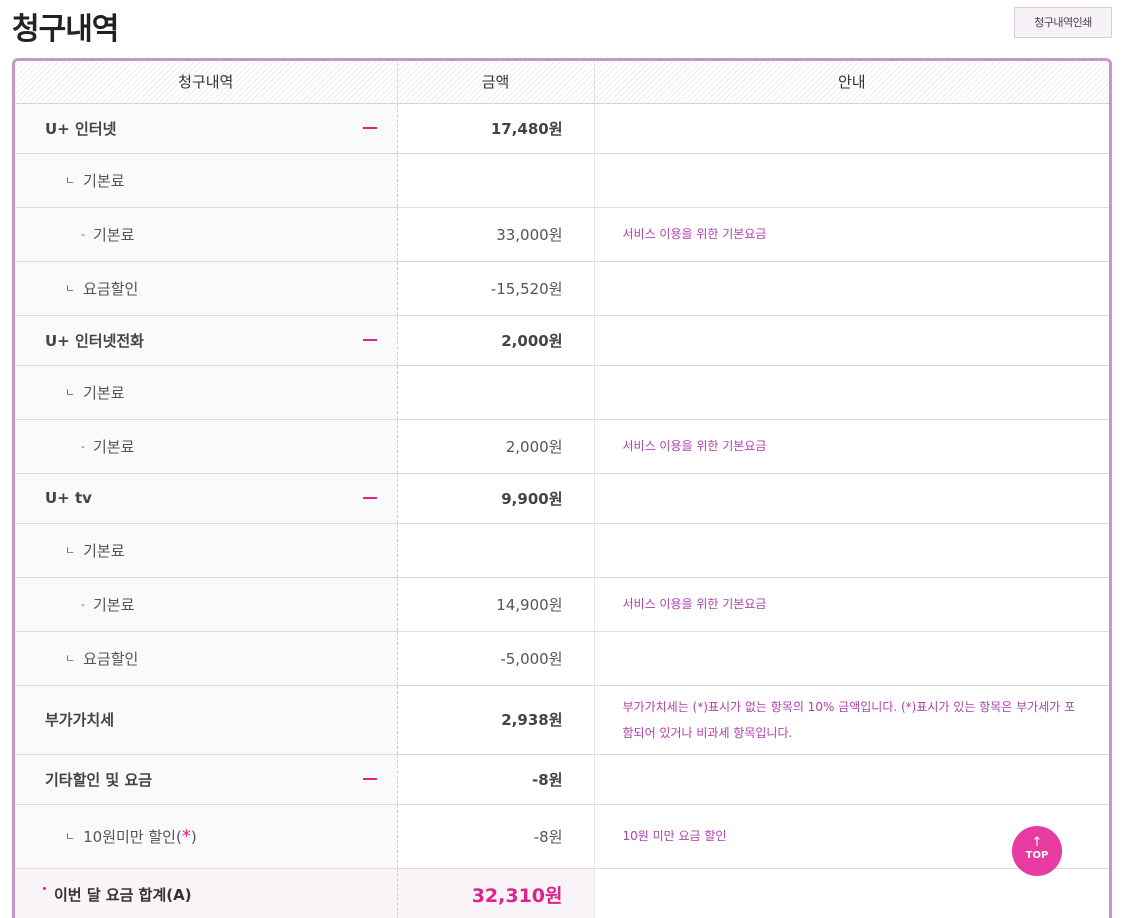  Describe the element at coordinates (206, 340) in the screenshot. I see `item-name-cell: U+ 인터넷전화` at that location.